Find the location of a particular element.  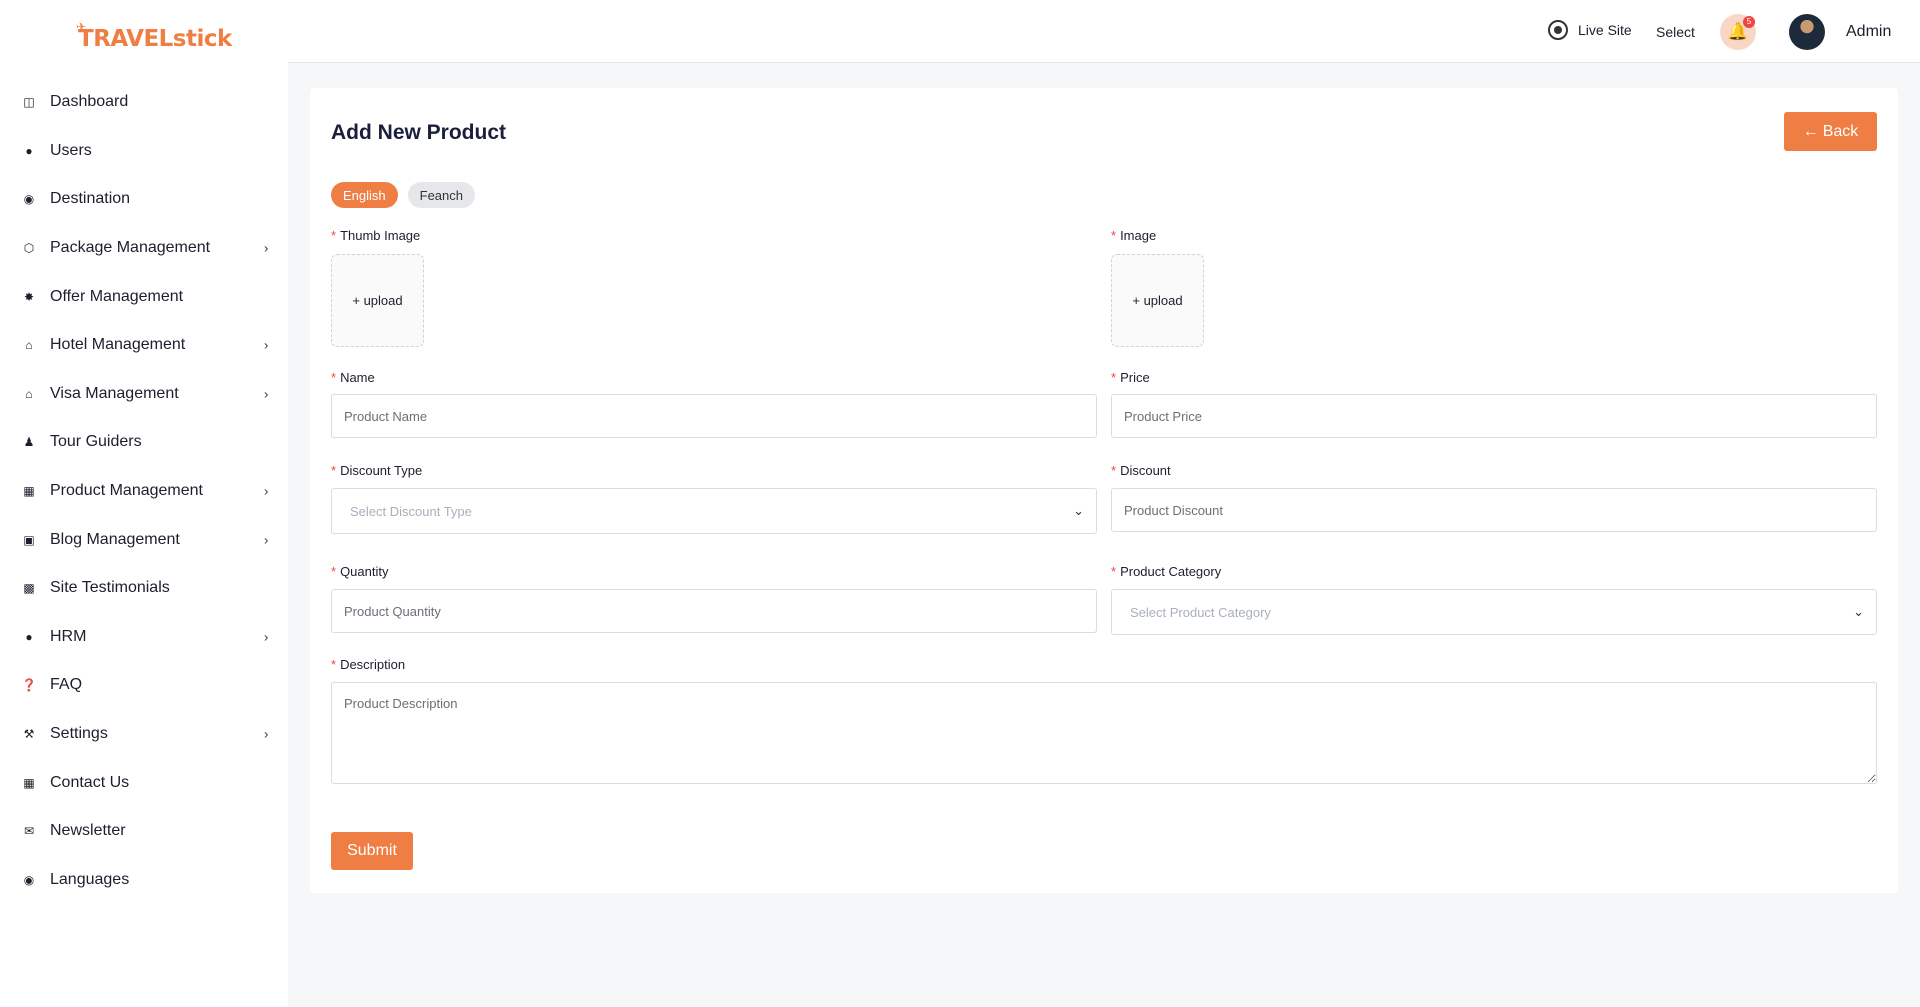

plane-icon: ✈ is located at coordinates (81, 27).